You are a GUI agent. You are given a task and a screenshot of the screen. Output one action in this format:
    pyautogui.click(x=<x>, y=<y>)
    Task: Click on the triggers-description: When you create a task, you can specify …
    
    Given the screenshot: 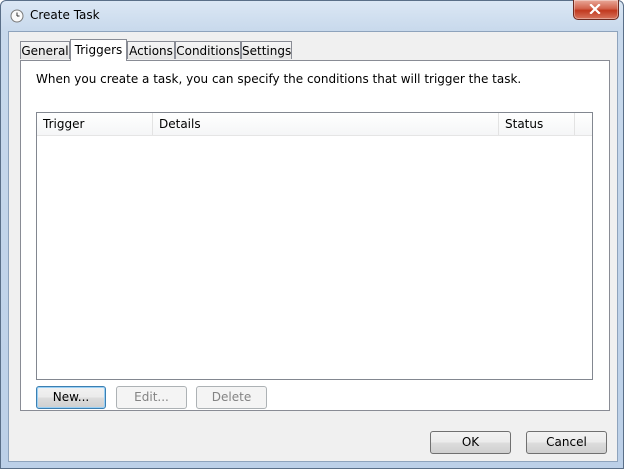 What is the action you would take?
    pyautogui.click(x=279, y=79)
    